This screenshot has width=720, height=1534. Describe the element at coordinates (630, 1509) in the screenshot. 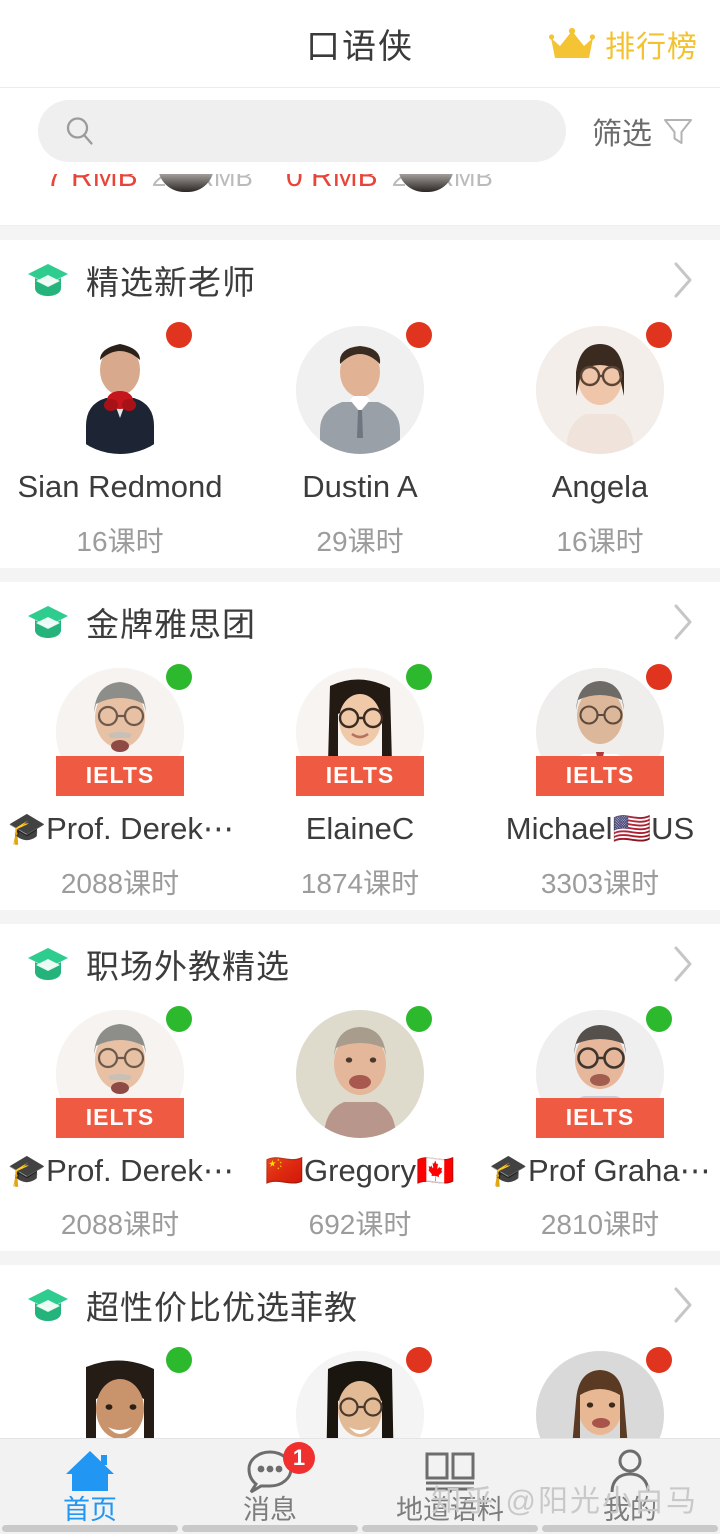

I see `tab-label-profile: 我的` at that location.